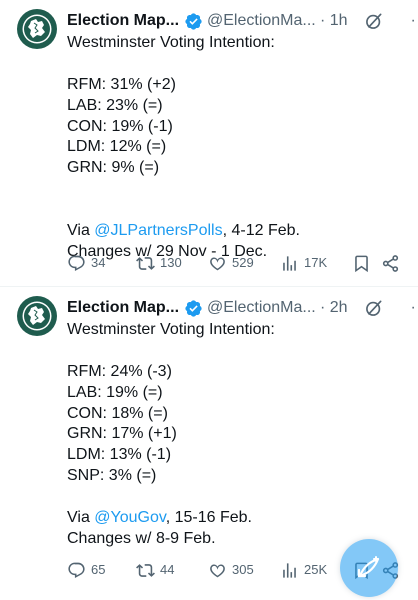  What do you see at coordinates (122, 434) in the screenshot?
I see `text-line: GRN: 17% (+1)` at bounding box center [122, 434].